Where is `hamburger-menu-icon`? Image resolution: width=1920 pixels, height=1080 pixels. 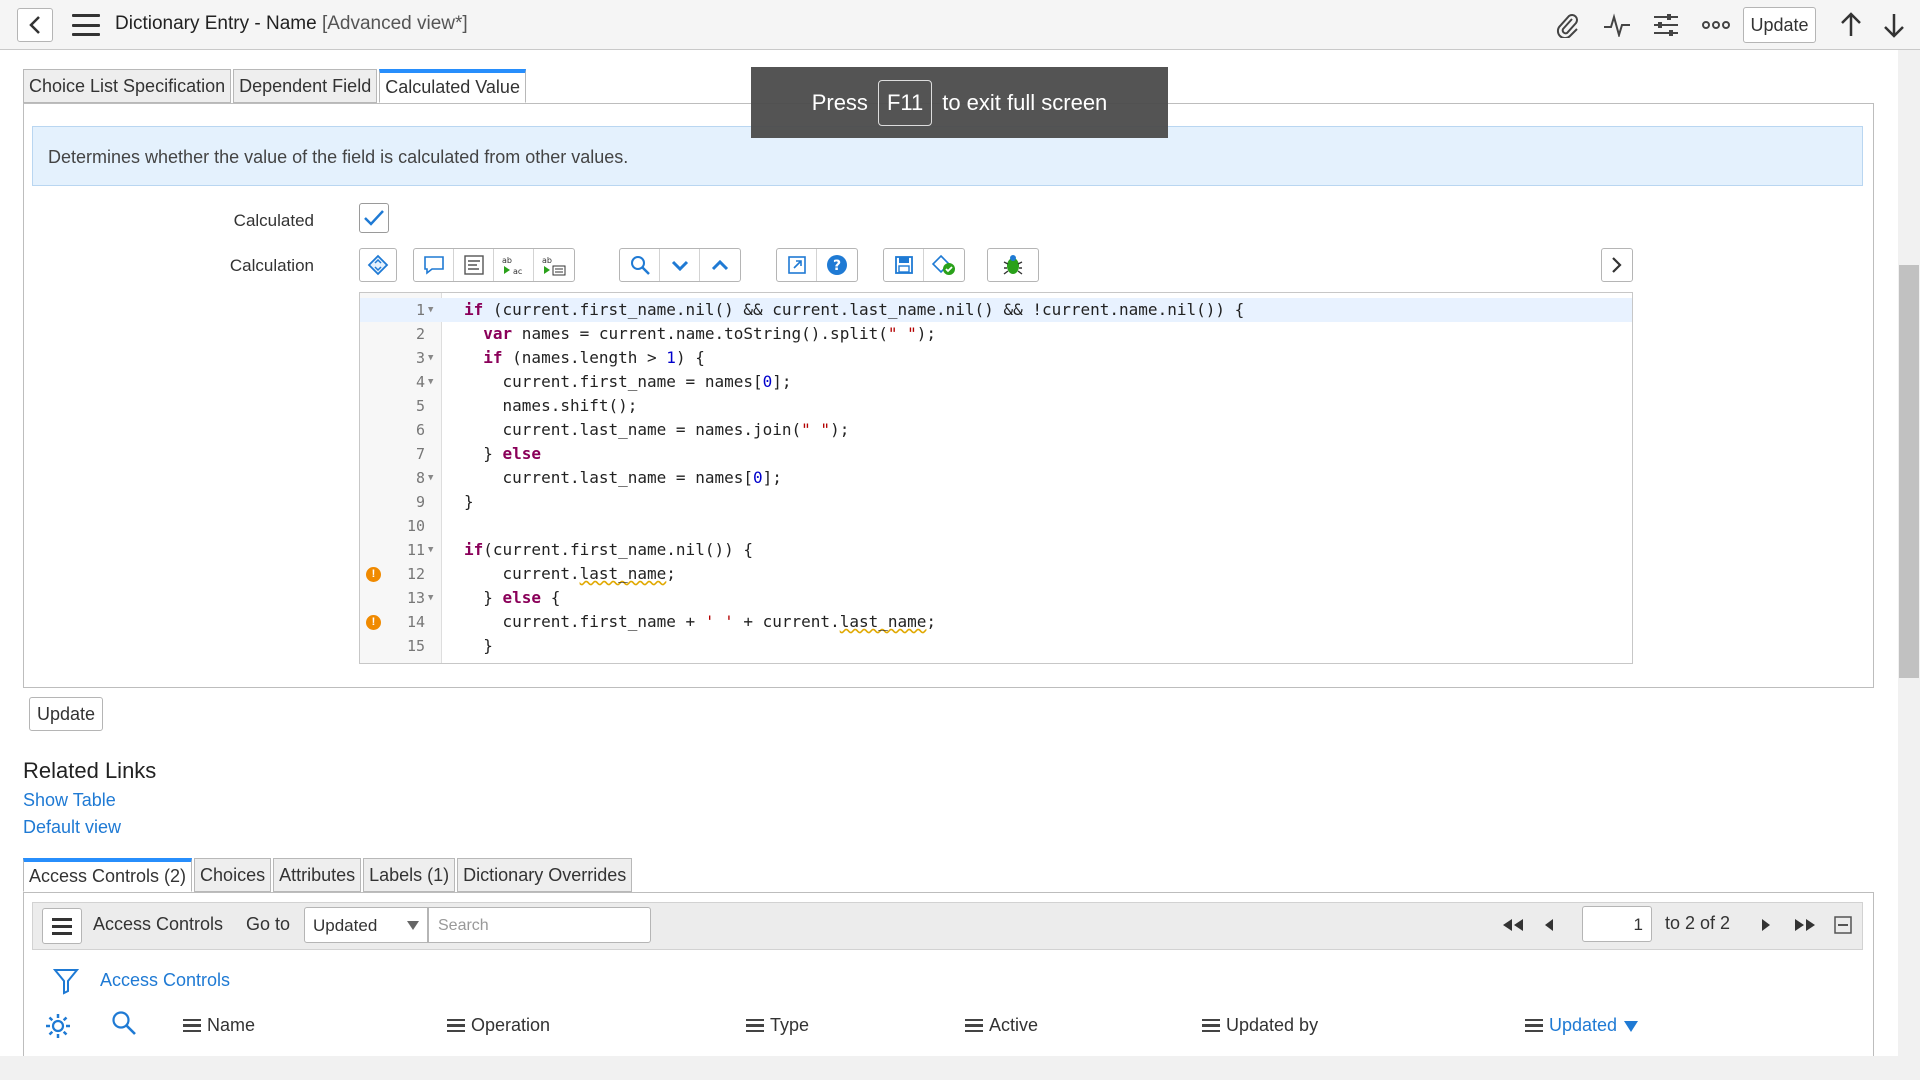
hamburger-menu-icon is located at coordinates (86, 25).